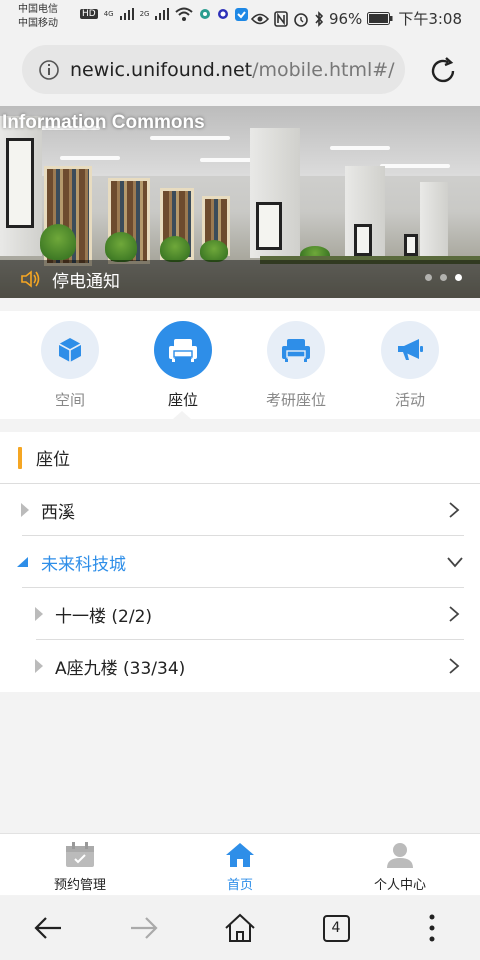 The width and height of the screenshot is (480, 960). Describe the element at coordinates (400, 867) in the screenshot. I see `nav-profile: 个人中心` at that location.